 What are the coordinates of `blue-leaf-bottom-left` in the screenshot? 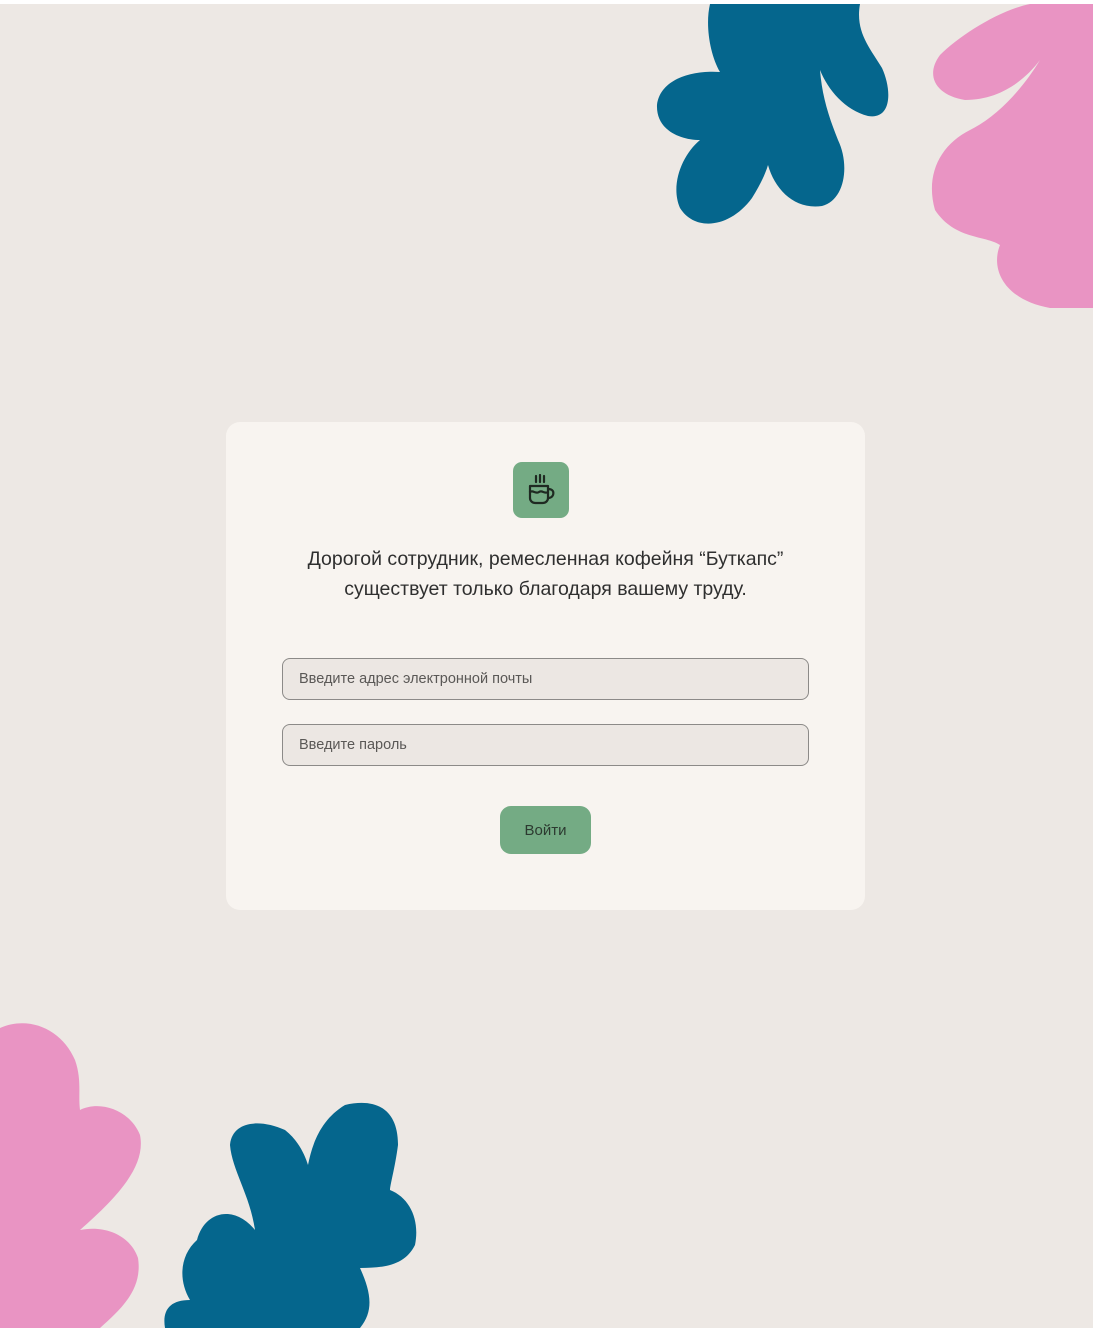 It's located at (290, 1215).